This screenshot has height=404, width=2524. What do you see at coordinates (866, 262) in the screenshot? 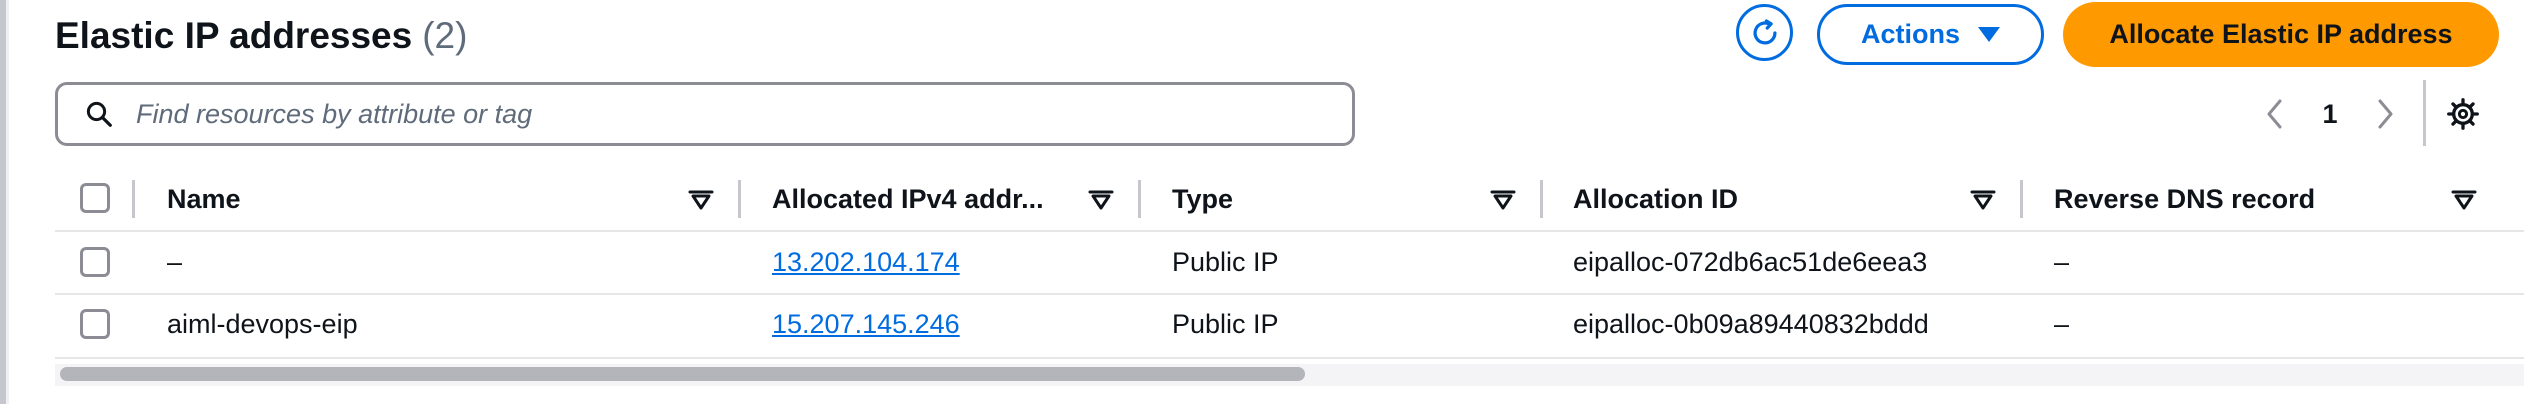
I see `row-ipv4-link: 13.202.104.174` at bounding box center [866, 262].